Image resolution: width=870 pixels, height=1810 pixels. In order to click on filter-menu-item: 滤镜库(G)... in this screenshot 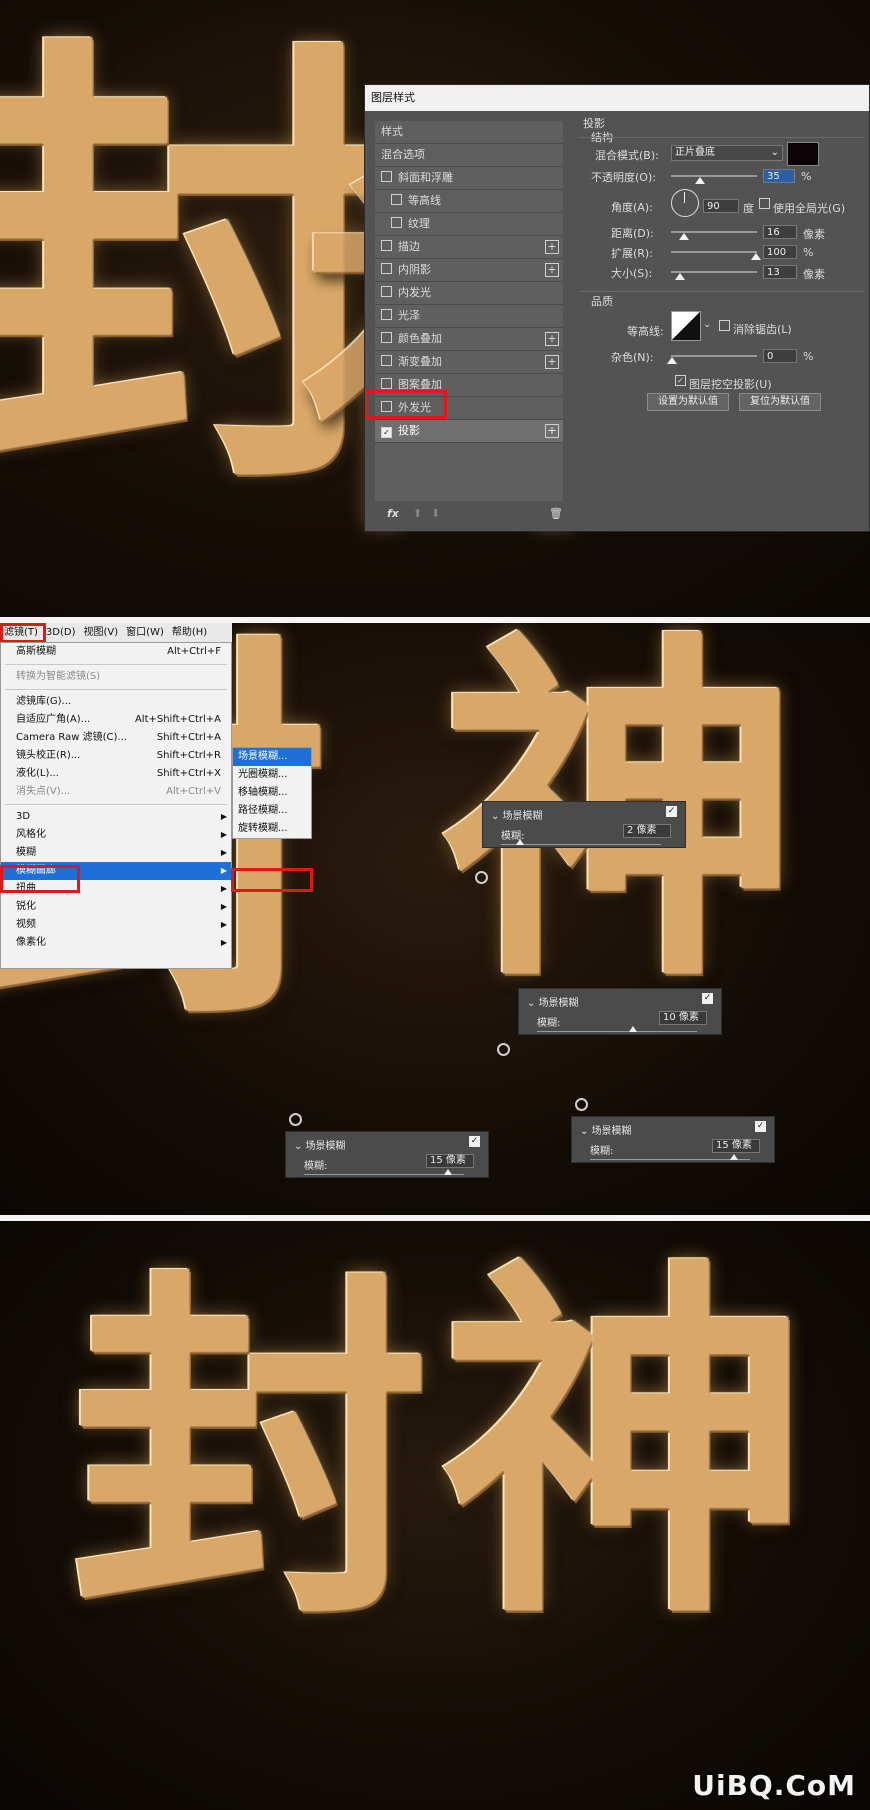, I will do `click(116, 702)`.